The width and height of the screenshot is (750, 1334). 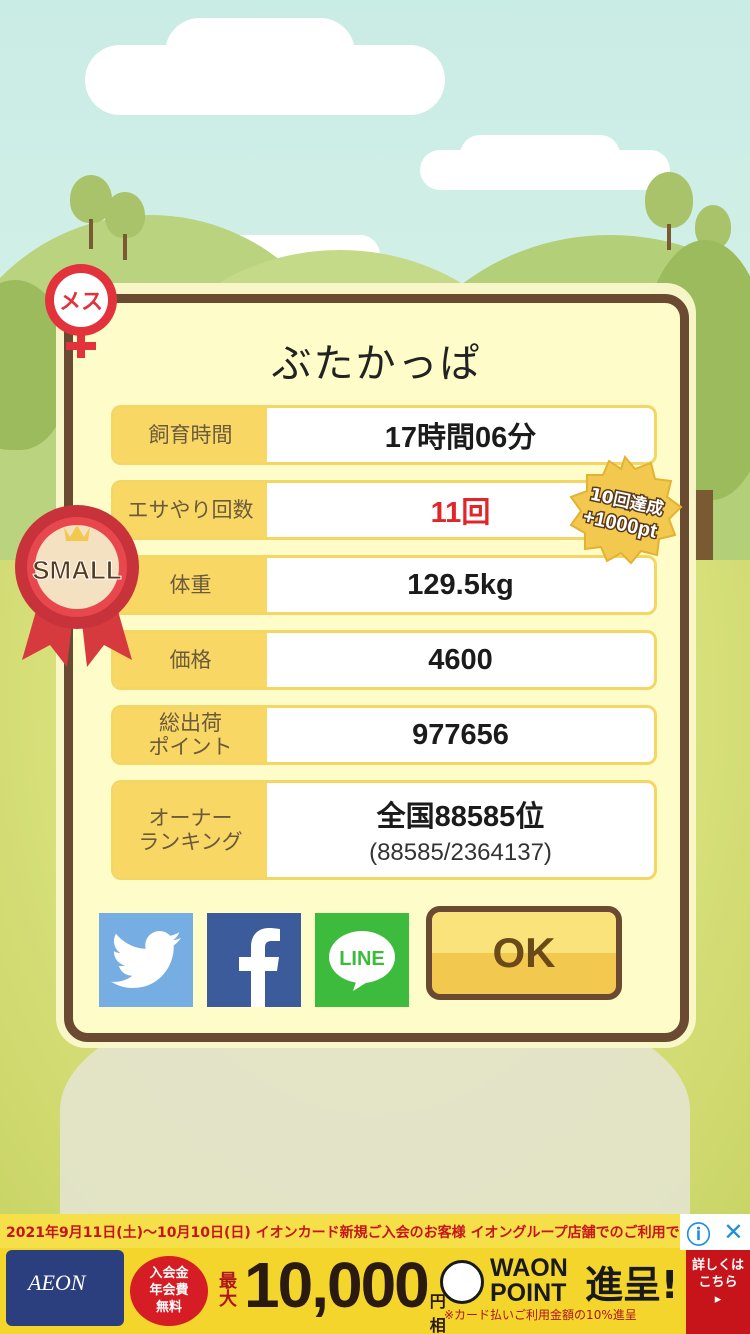 I want to click on ad-waon-point: WAON POINT 進呈! ※カード払いご利用金額の10%進呈, so click(x=560, y=1289).